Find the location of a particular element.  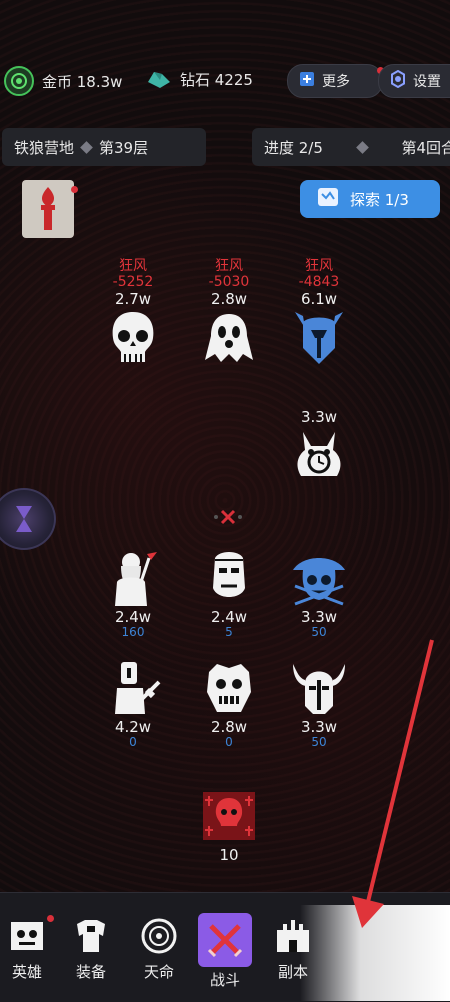

gold-label: 金币 18.3w is located at coordinates (82, 81).